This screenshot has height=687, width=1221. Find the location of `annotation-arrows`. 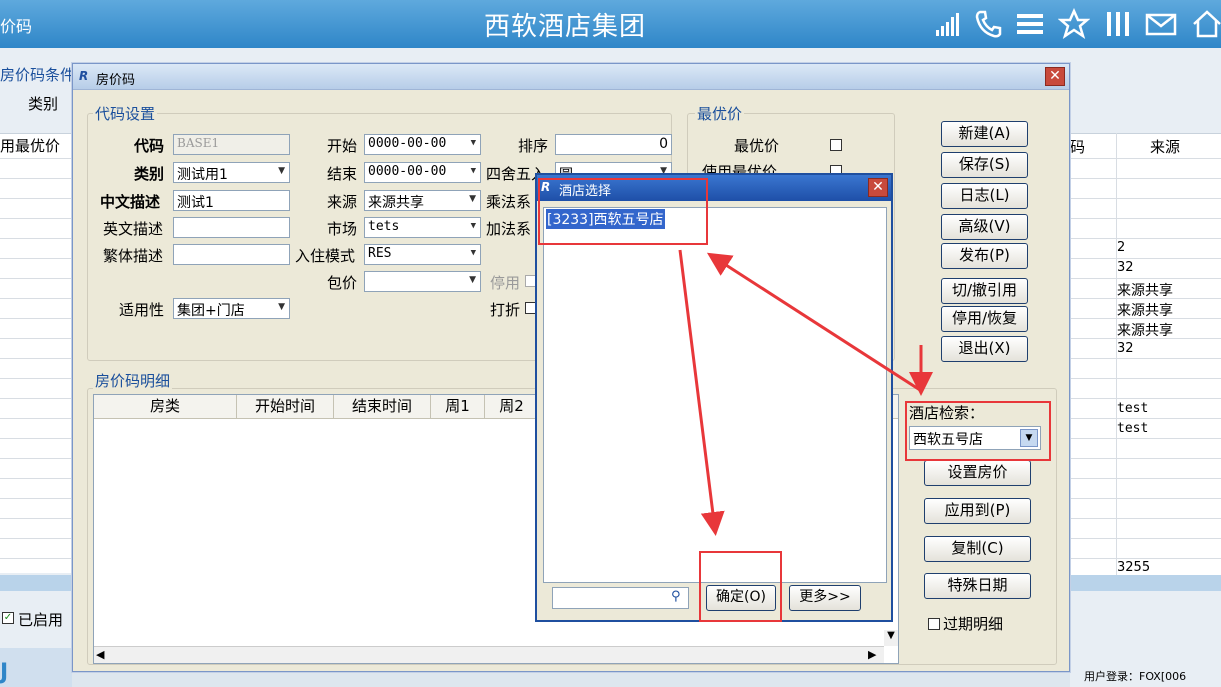

annotation-arrows is located at coordinates (805, 392).